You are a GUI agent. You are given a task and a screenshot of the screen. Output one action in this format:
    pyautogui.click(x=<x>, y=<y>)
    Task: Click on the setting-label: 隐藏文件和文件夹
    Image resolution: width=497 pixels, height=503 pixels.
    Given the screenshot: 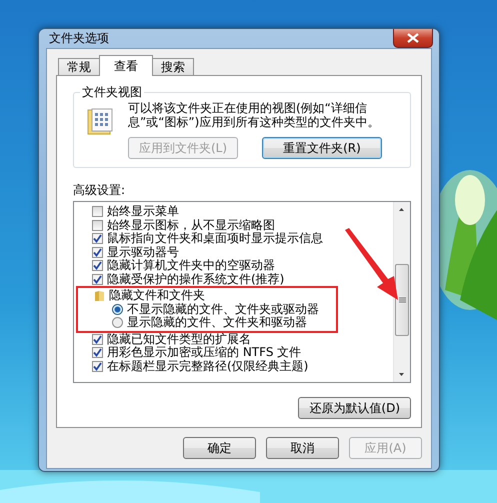 What is the action you would take?
    pyautogui.click(x=157, y=295)
    